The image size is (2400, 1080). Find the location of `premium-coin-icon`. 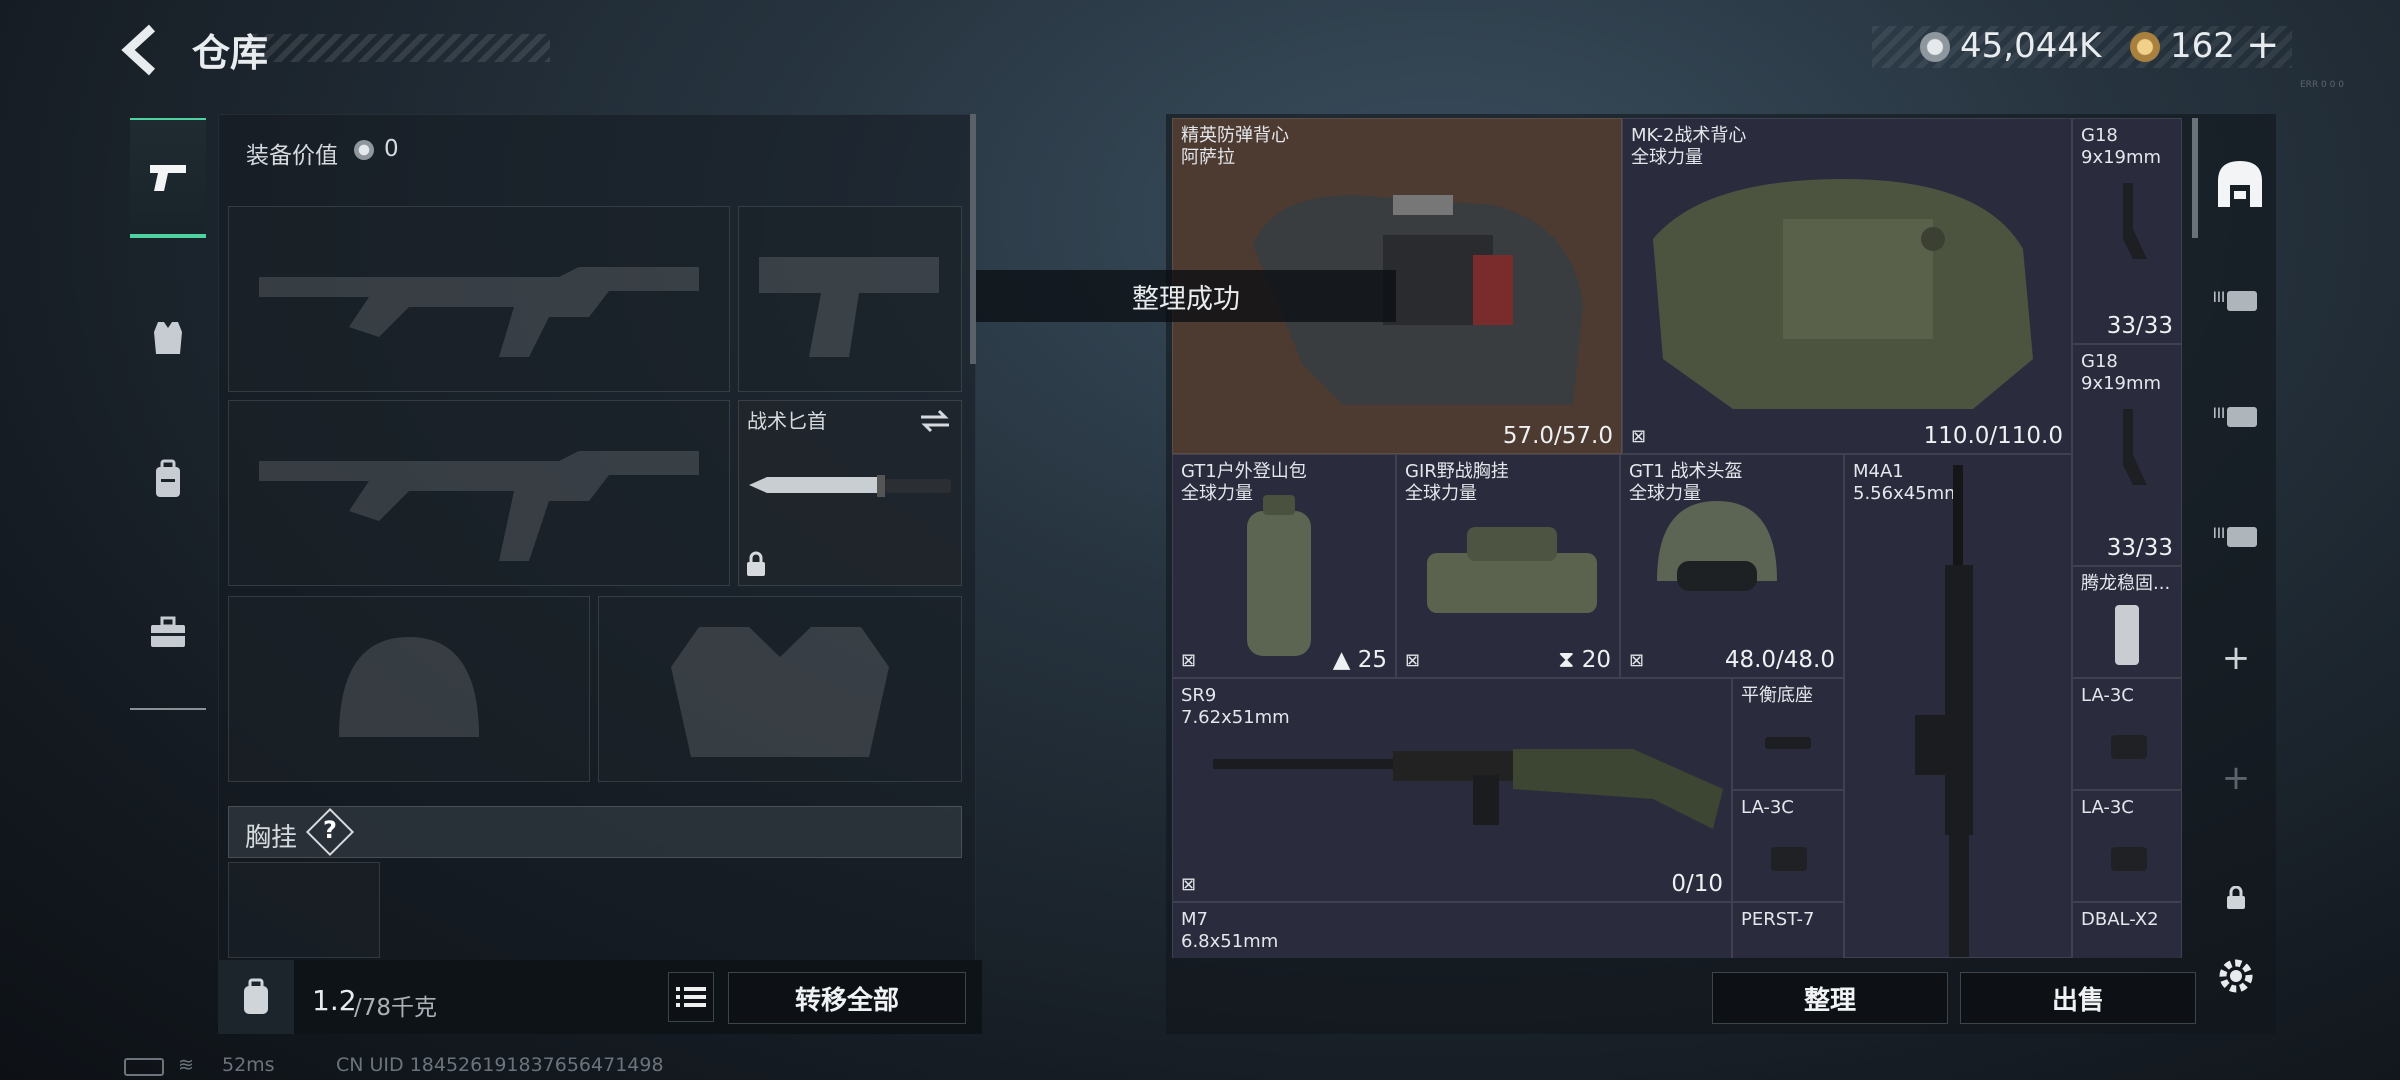

premium-coin-icon is located at coordinates (2145, 47).